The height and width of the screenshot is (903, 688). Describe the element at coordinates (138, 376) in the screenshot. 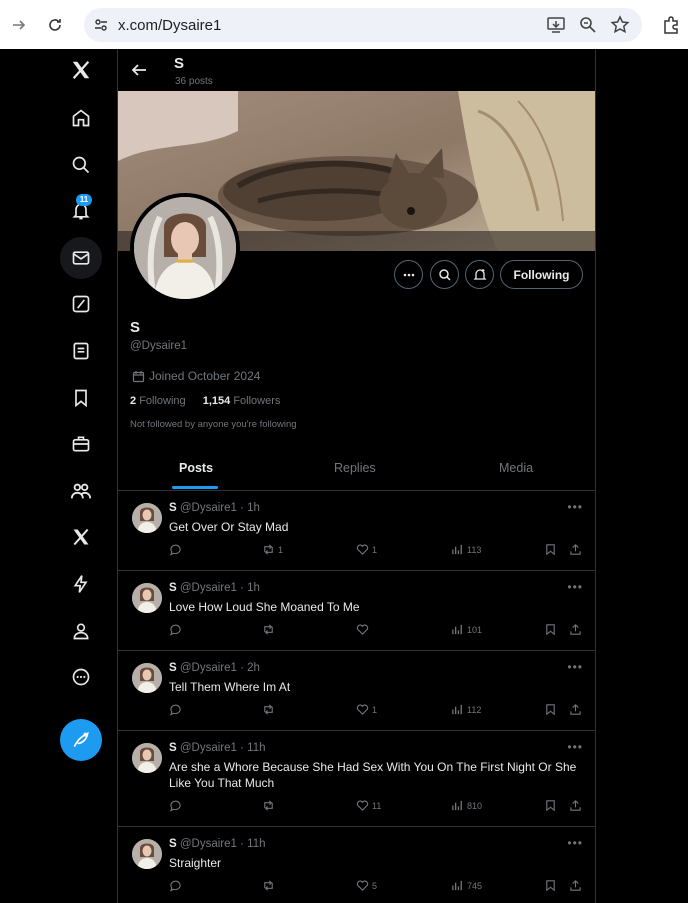

I see `calendar-icon` at that location.